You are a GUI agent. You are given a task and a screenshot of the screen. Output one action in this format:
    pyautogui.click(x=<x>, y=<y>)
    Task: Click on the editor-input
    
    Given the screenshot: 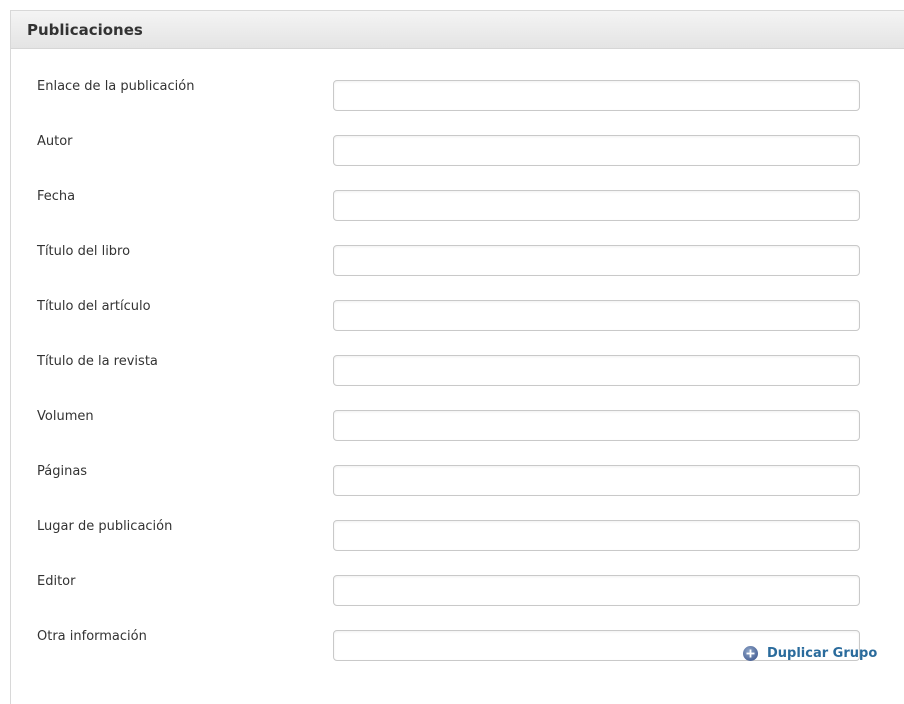 What is the action you would take?
    pyautogui.click(x=596, y=590)
    